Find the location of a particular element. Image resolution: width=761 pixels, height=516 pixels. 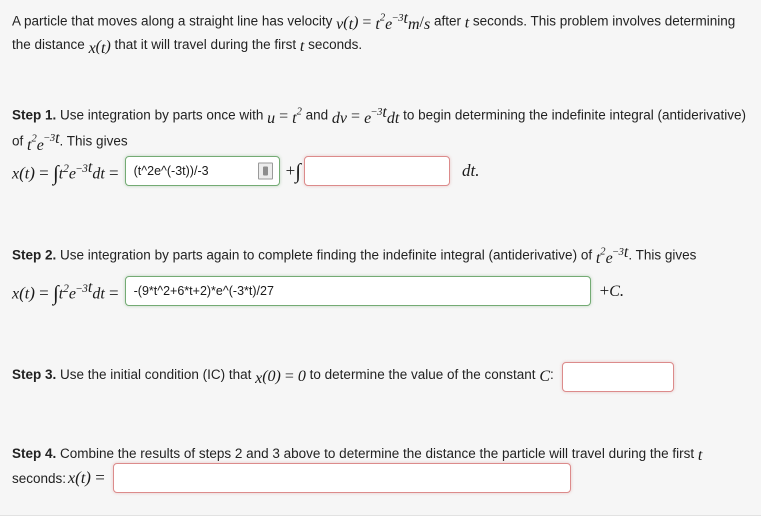

step-1-answer-2-wrapper is located at coordinates (376, 171).